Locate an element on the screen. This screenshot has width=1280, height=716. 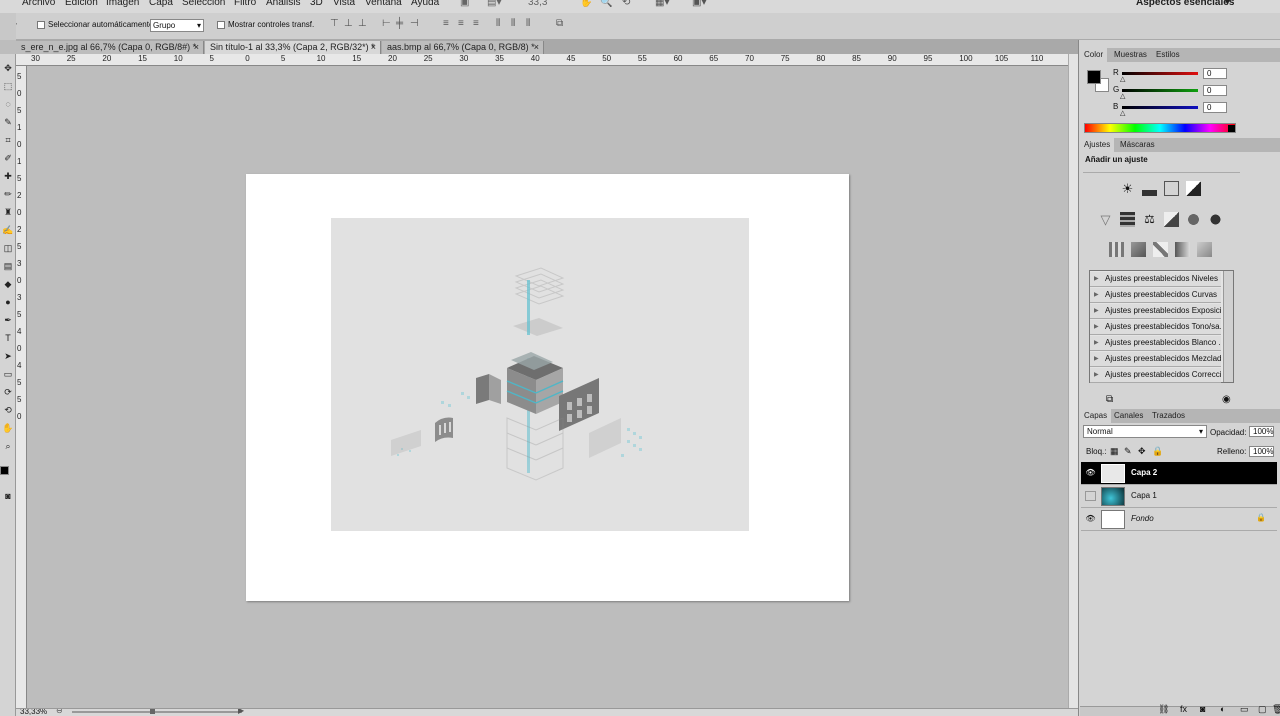
quick-select-tool-icon: ✎ is located at coordinates (8, 122).